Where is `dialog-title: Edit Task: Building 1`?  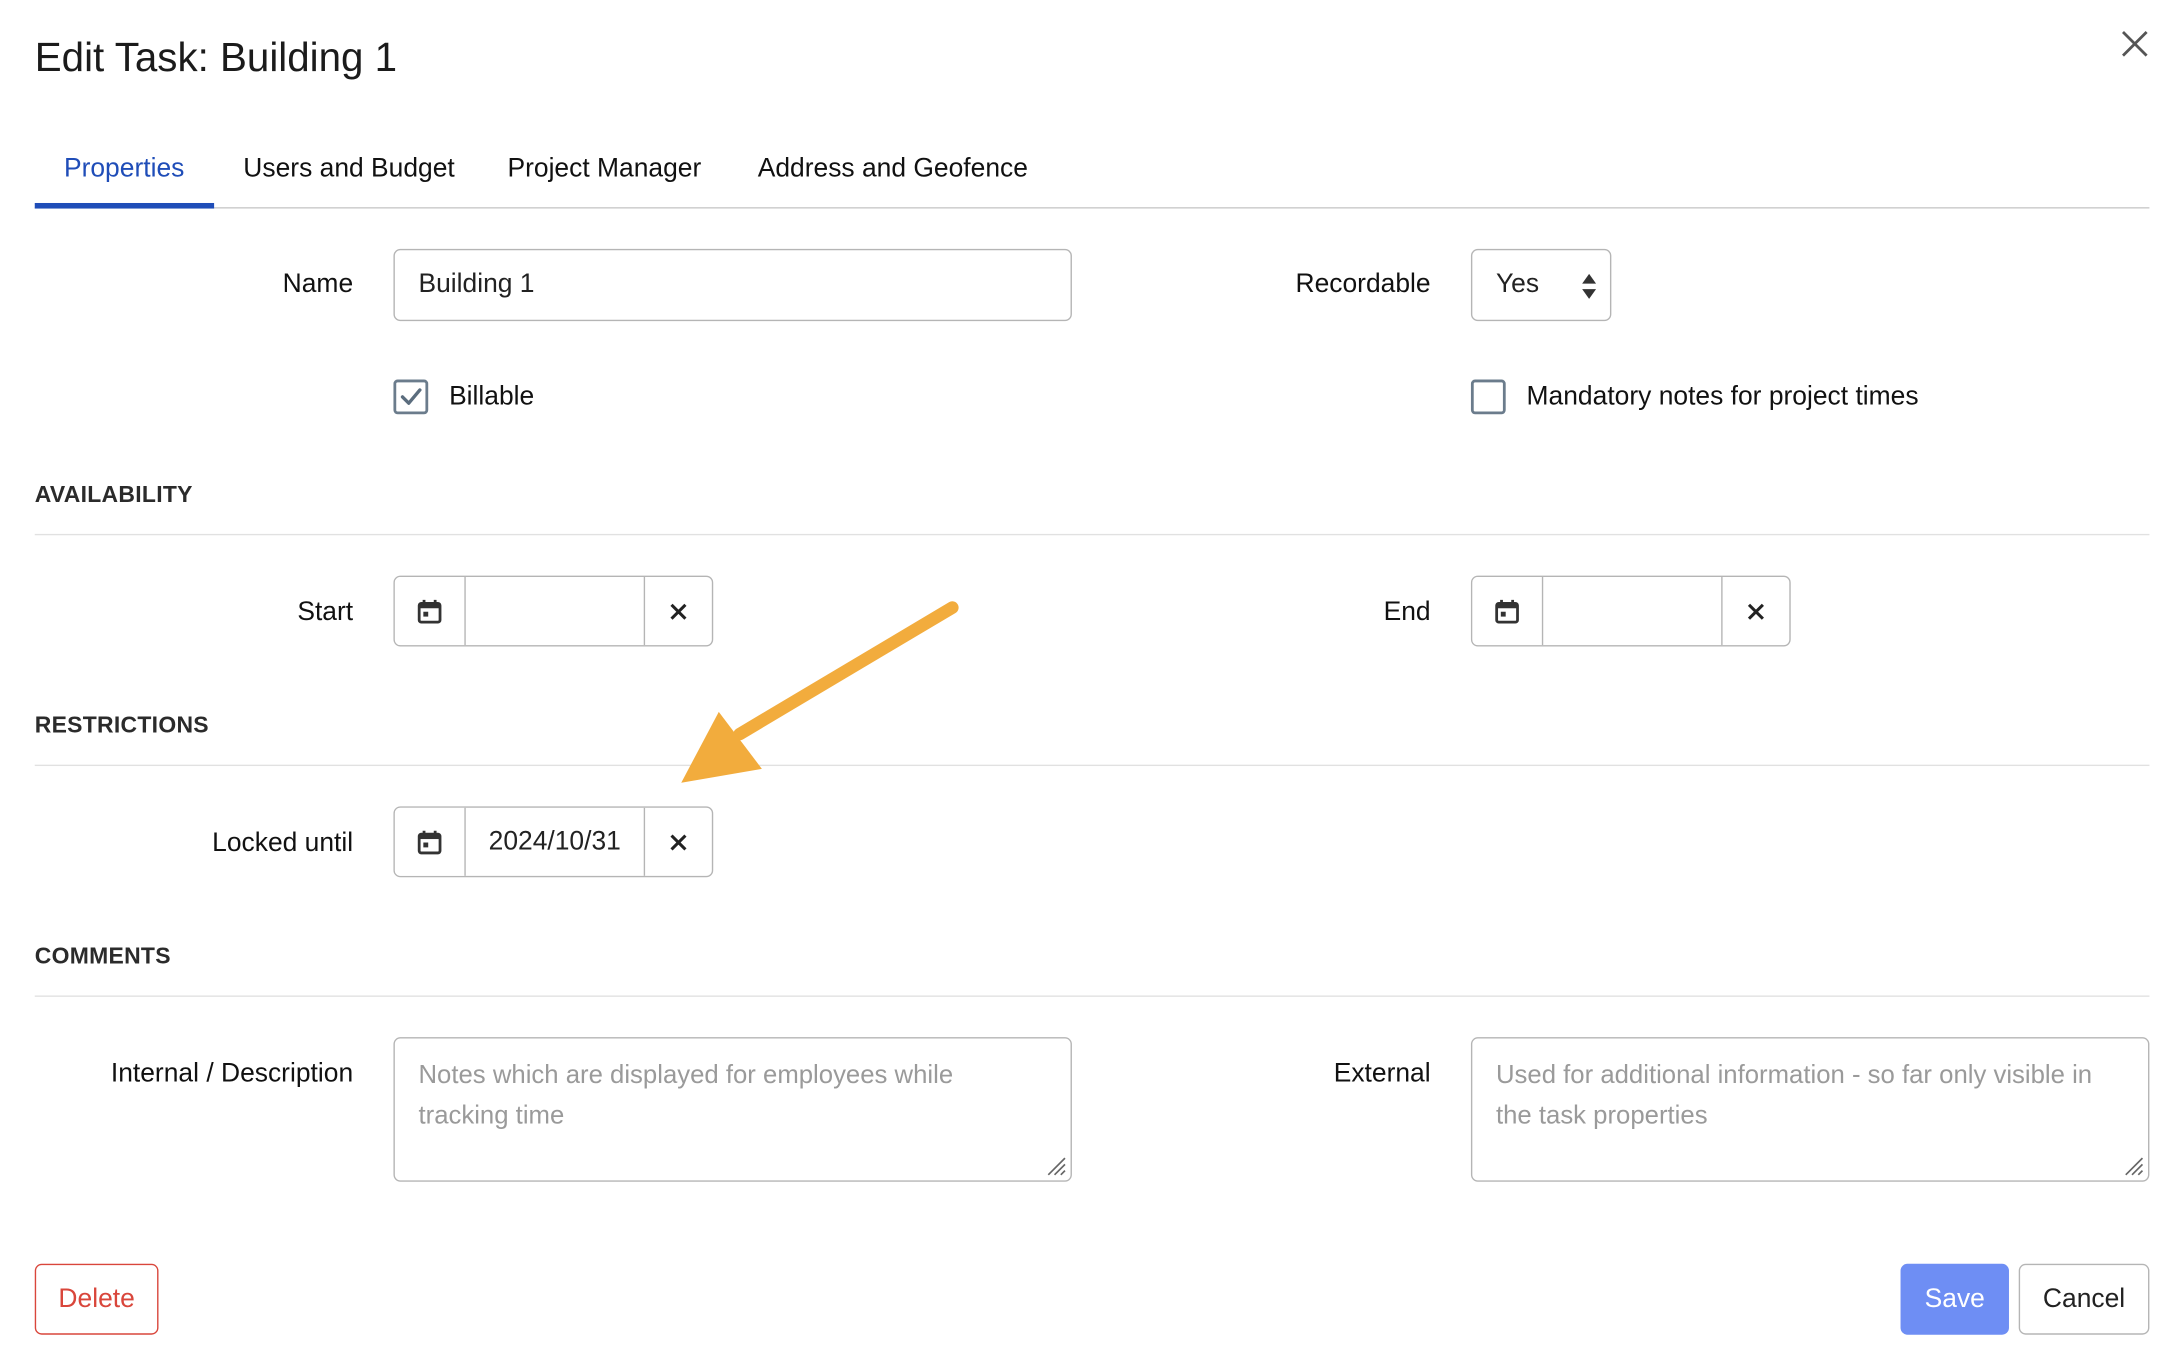
dialog-title: Edit Task: Building 1 is located at coordinates (216, 58).